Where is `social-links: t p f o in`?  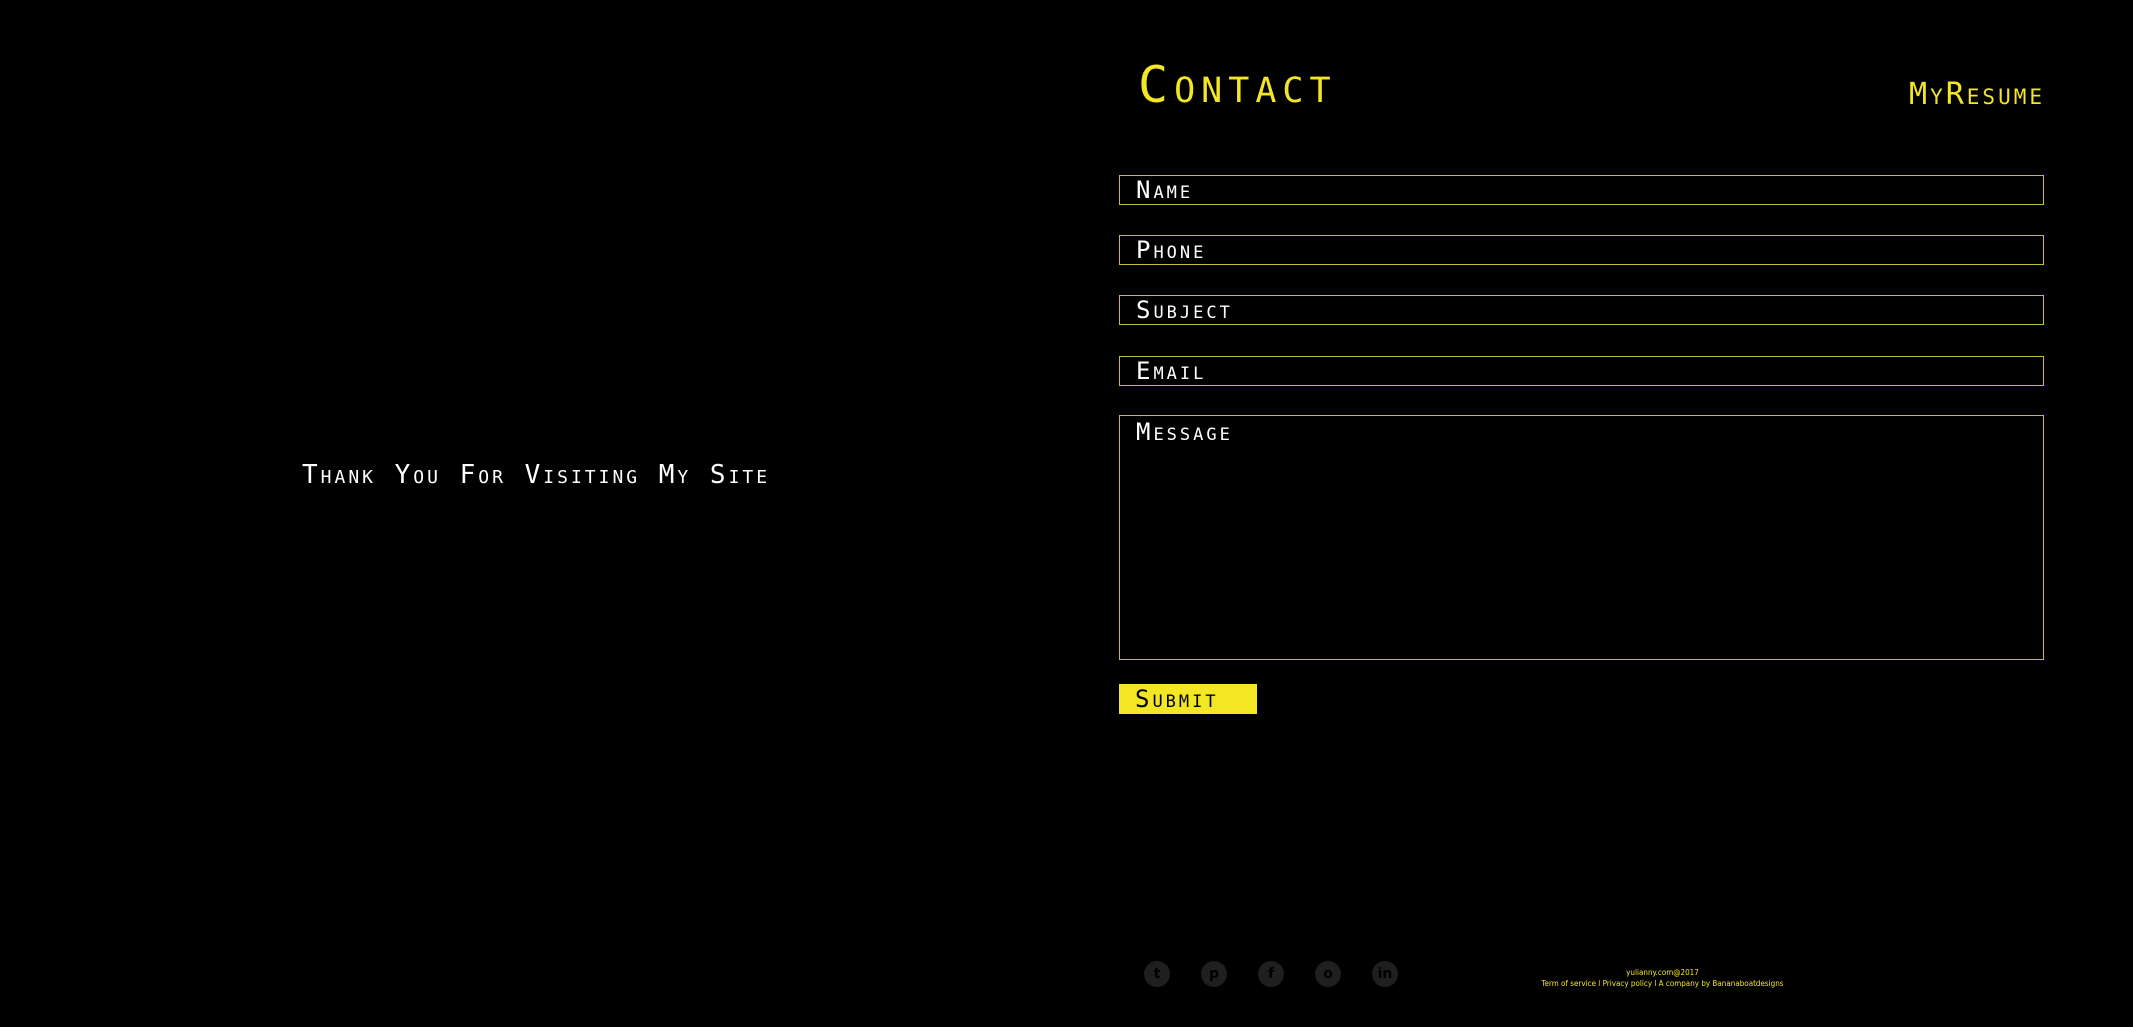
social-links: t p f o in is located at coordinates (1271, 974).